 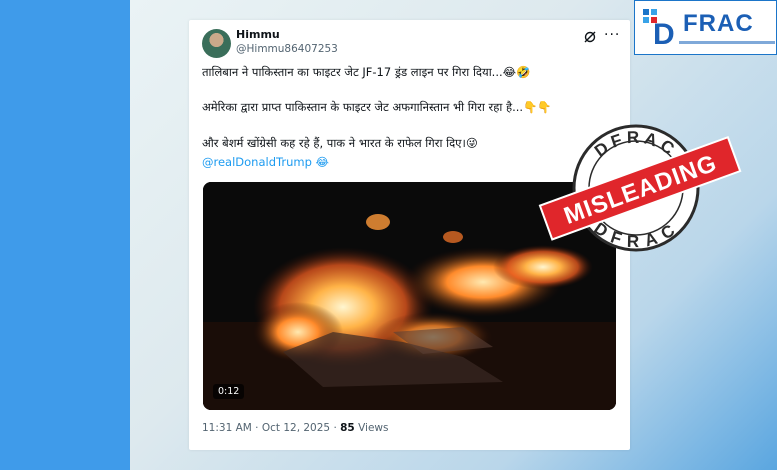 I want to click on logo-text: FRAC, so click(x=718, y=23).